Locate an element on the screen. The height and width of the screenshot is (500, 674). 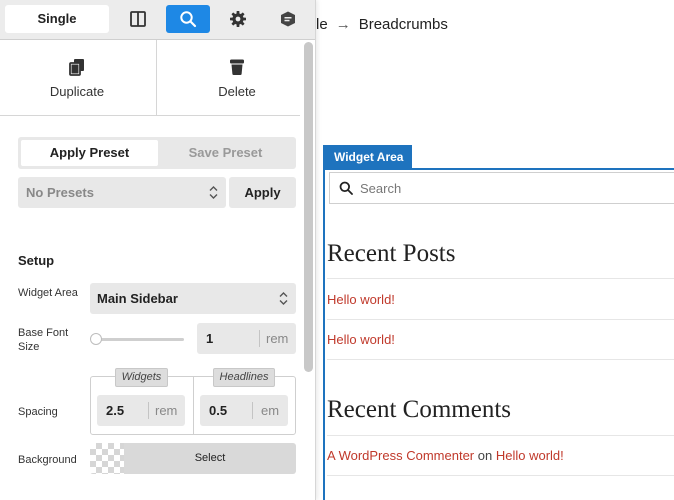
shield-chat-icon is located at coordinates (288, 19).